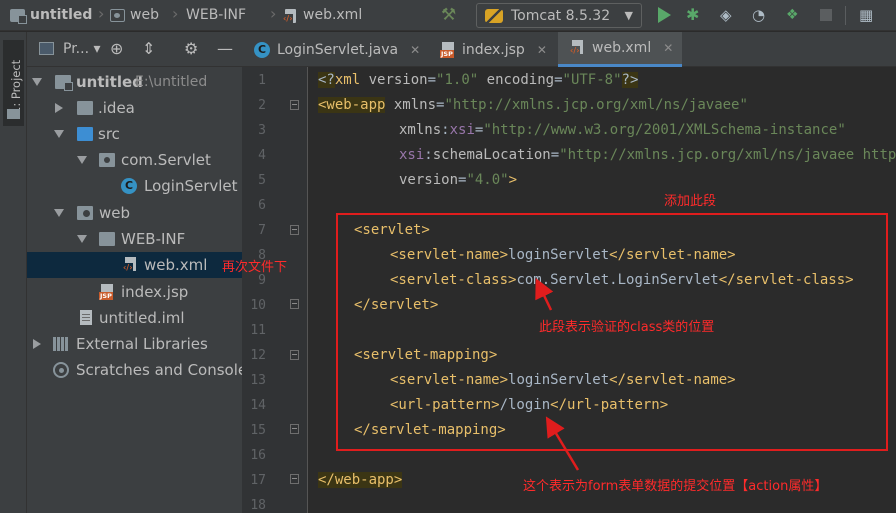 This screenshot has width=896, height=513. I want to click on project-icon, so click(13, 114).